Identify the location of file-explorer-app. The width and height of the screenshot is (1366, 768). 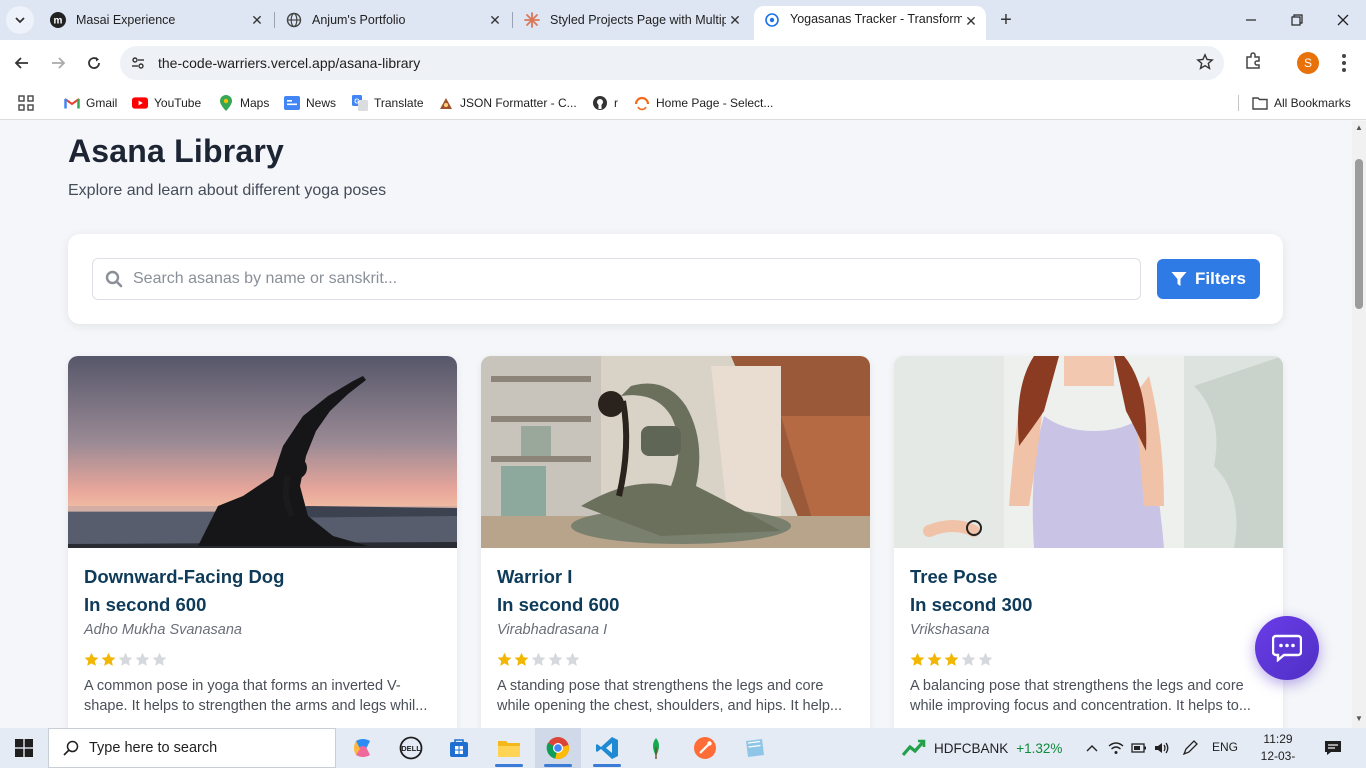
(509, 748).